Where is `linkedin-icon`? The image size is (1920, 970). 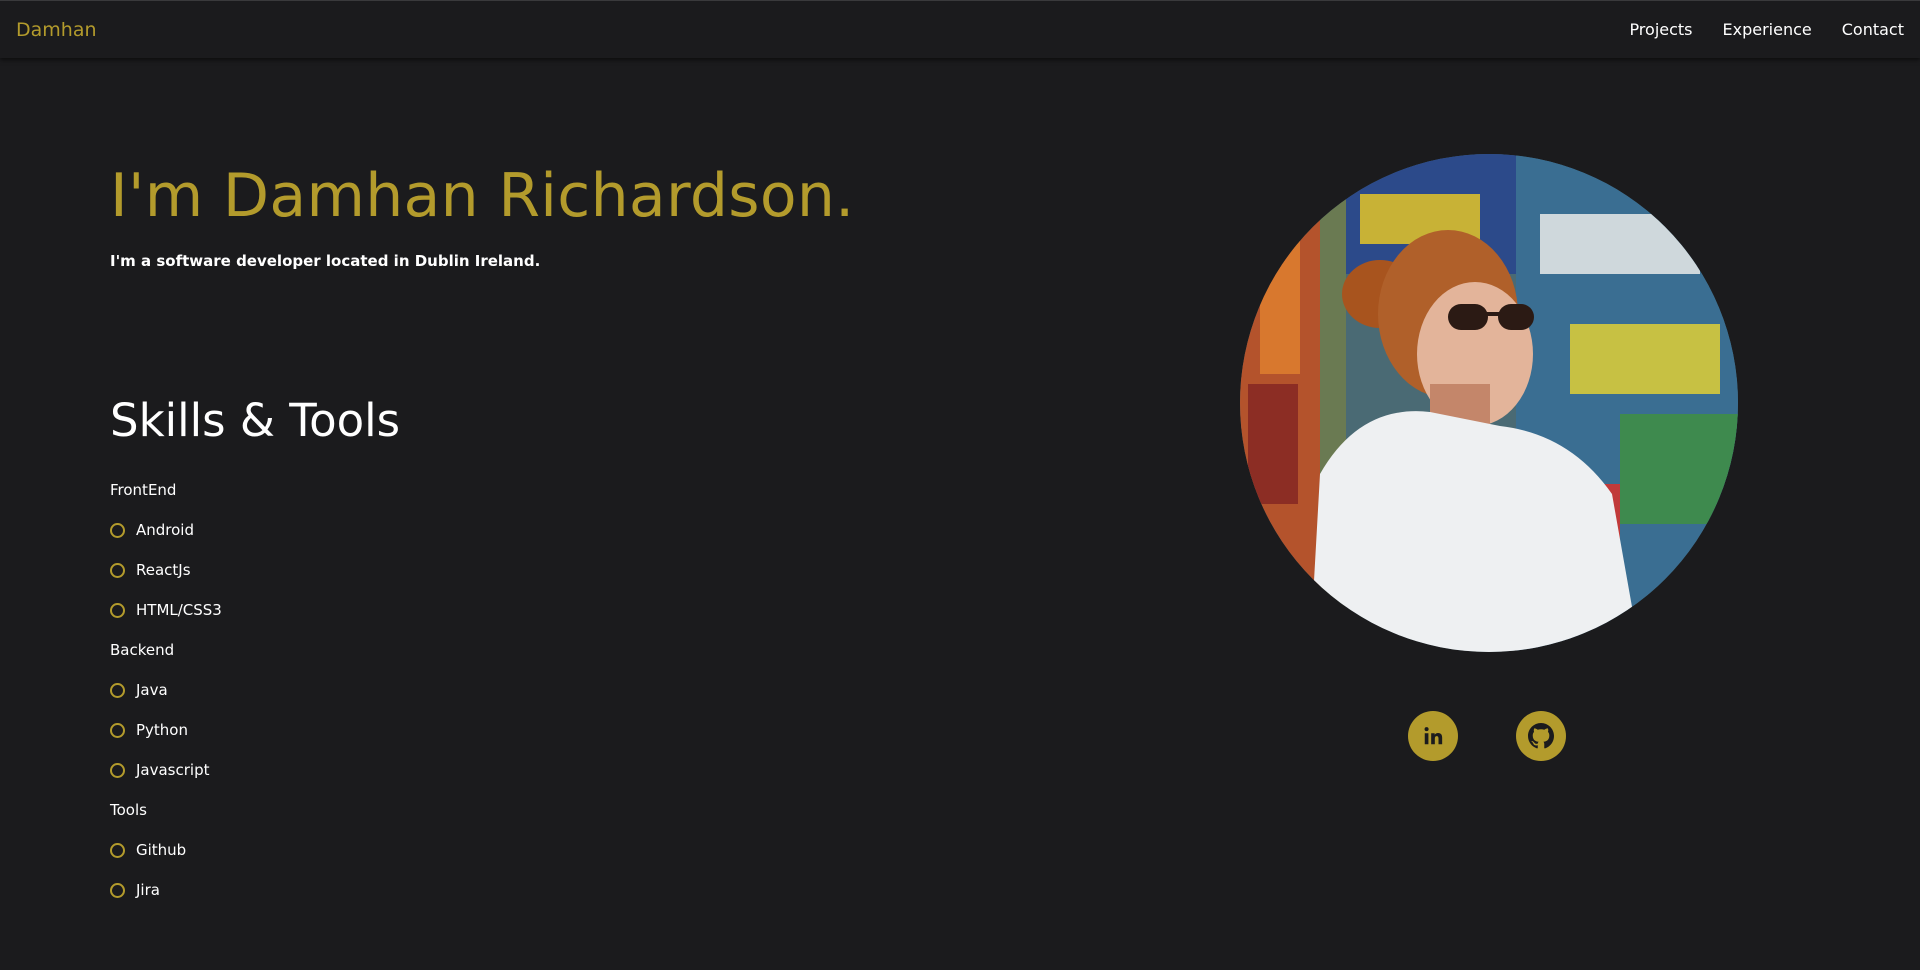 linkedin-icon is located at coordinates (1433, 736).